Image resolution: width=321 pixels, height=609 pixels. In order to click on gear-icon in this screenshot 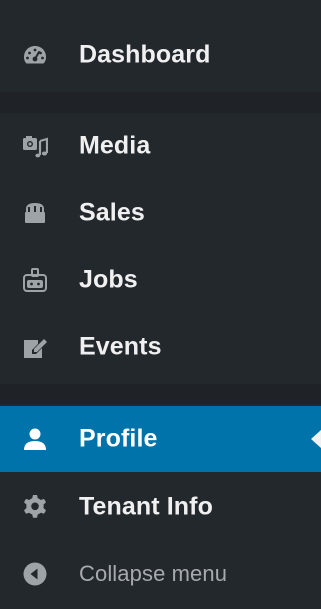, I will do `click(35, 507)`.